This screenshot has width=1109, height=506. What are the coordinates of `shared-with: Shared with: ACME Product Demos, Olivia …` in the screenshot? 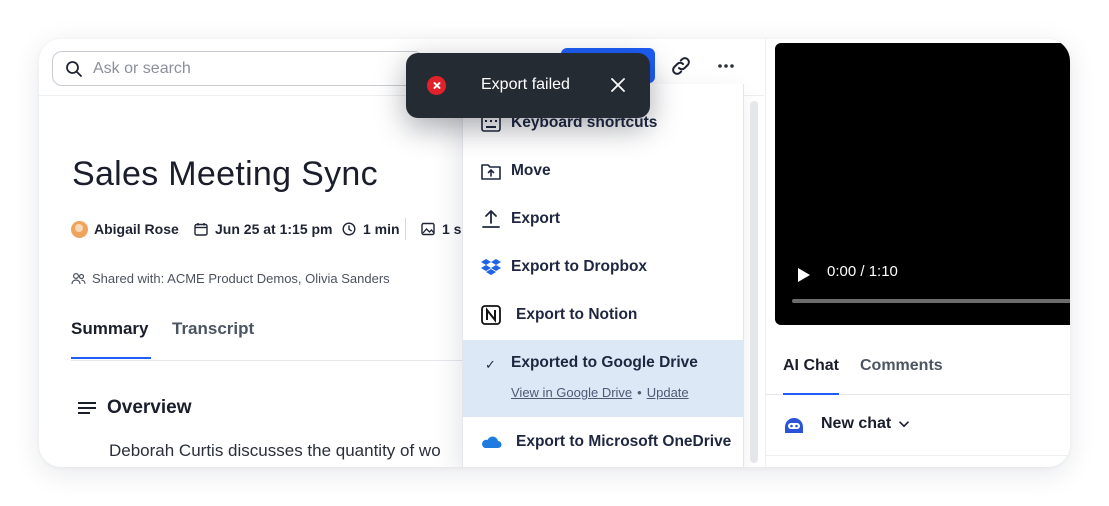 It's located at (230, 278).